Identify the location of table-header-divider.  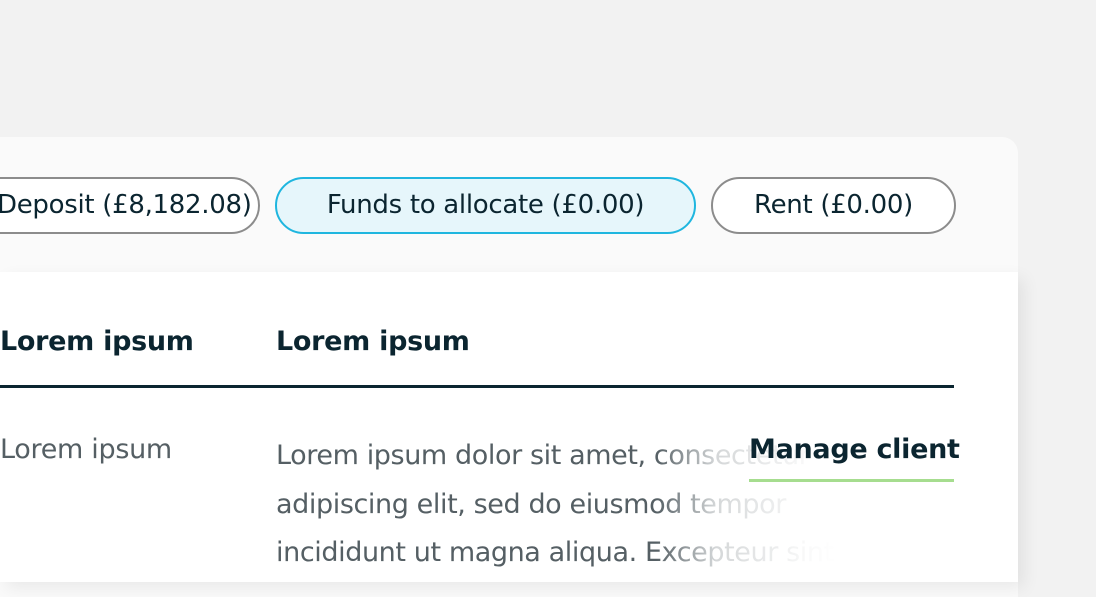
(477, 386).